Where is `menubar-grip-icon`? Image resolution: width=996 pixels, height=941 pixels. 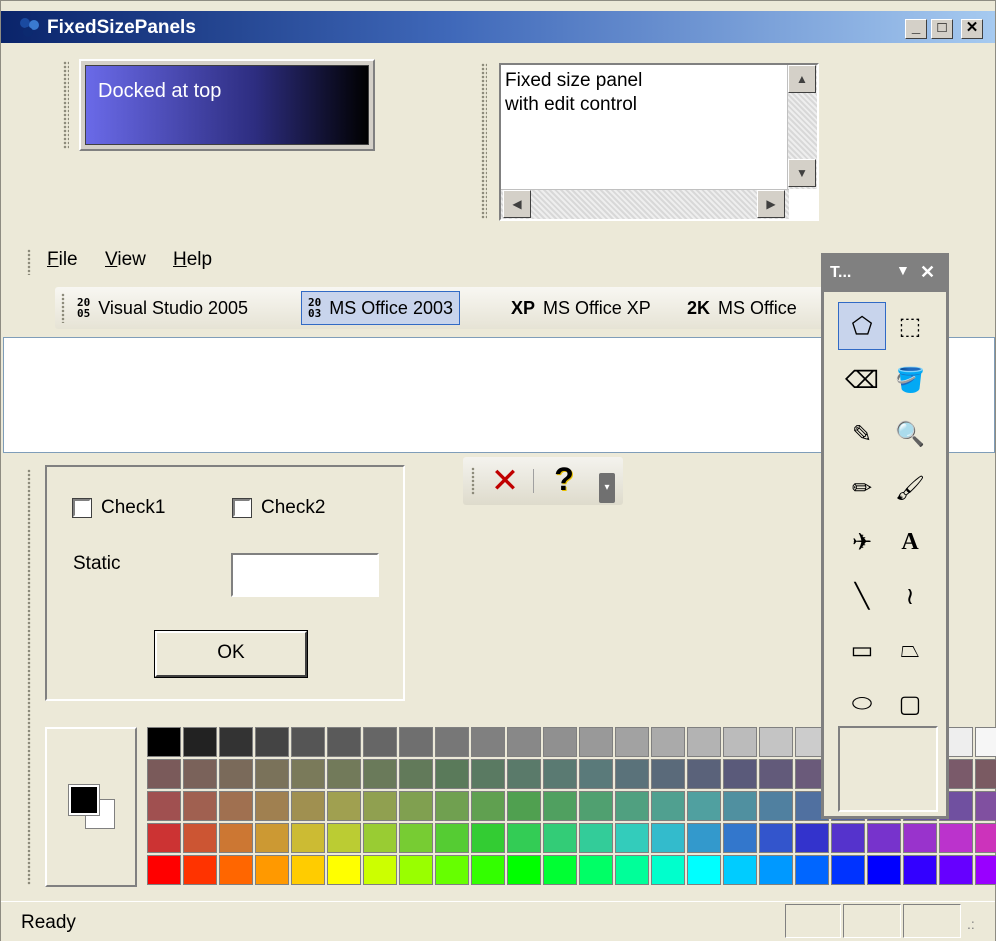
menubar-grip-icon is located at coordinates (29, 262).